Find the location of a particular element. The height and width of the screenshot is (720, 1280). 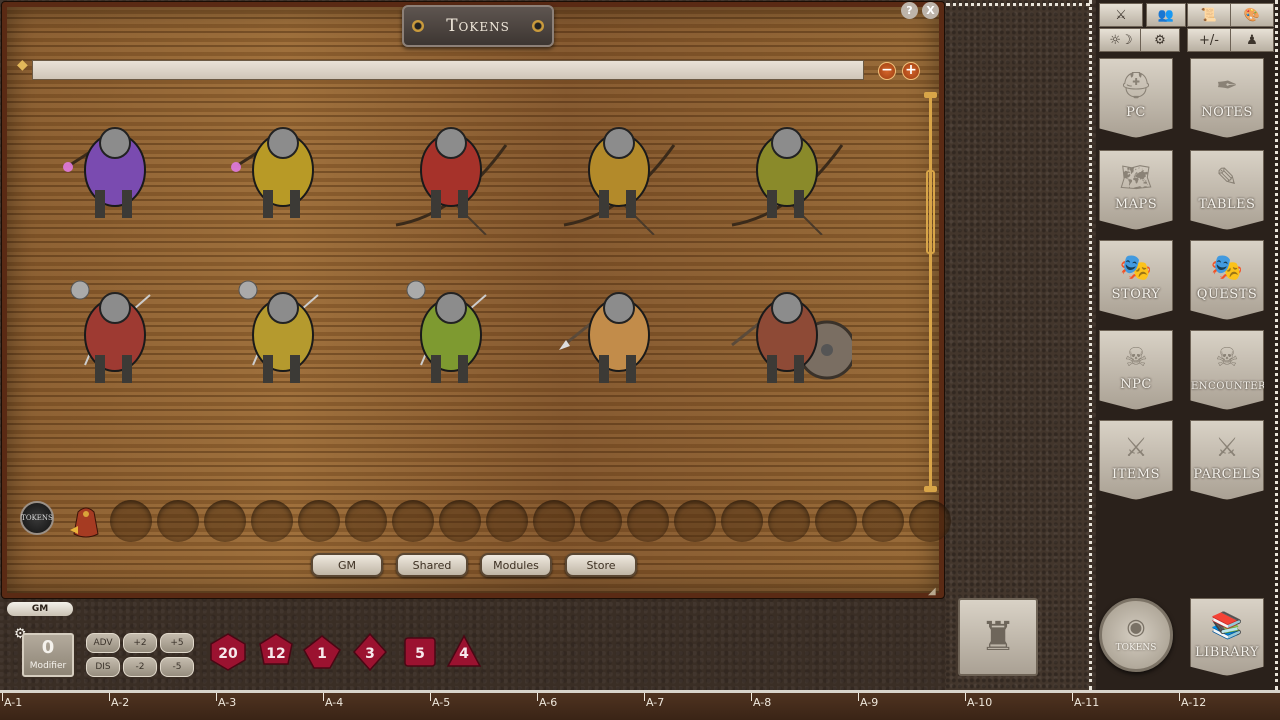

tokens-badge: TOKENS is located at coordinates (37, 518).